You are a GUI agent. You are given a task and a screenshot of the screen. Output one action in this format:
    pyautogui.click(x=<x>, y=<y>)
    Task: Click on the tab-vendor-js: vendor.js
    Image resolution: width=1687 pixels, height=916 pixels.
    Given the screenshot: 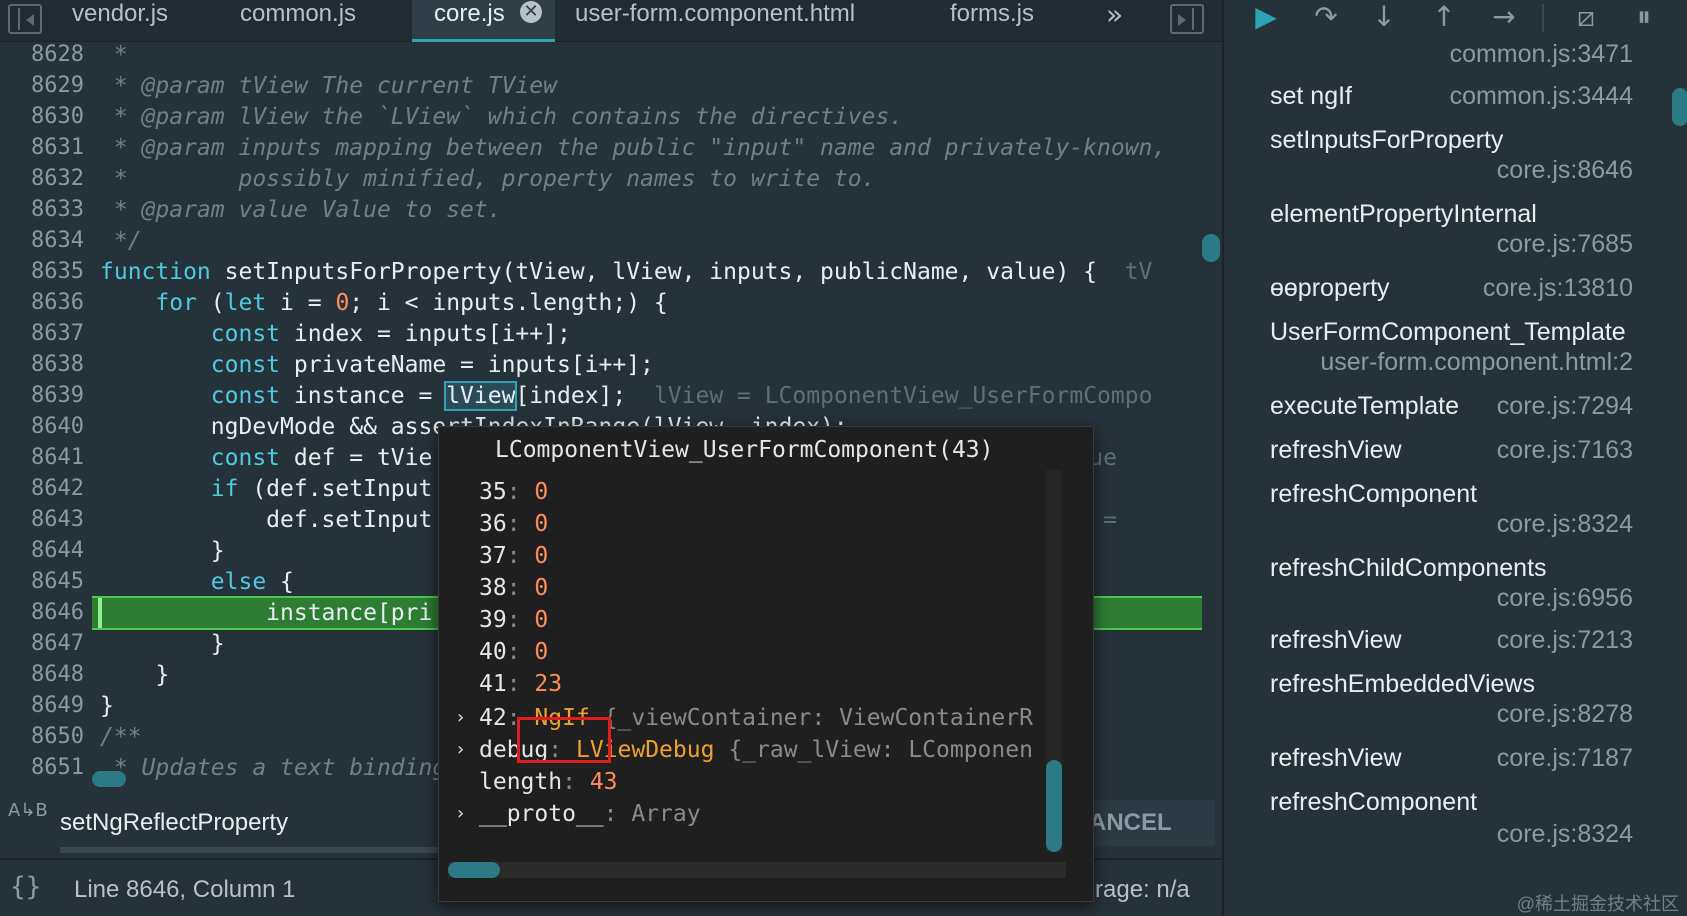 What is the action you would take?
    pyautogui.click(x=127, y=21)
    